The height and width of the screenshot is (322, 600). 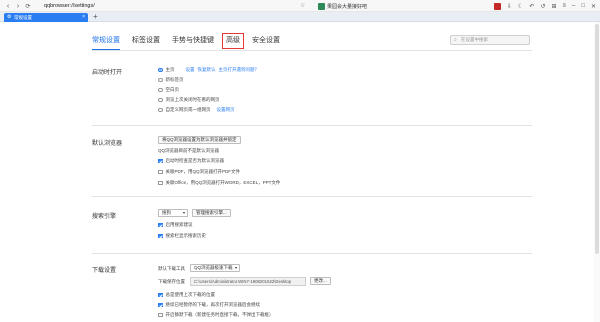 I want to click on custom-pages-link: 设置网页, so click(x=226, y=110).